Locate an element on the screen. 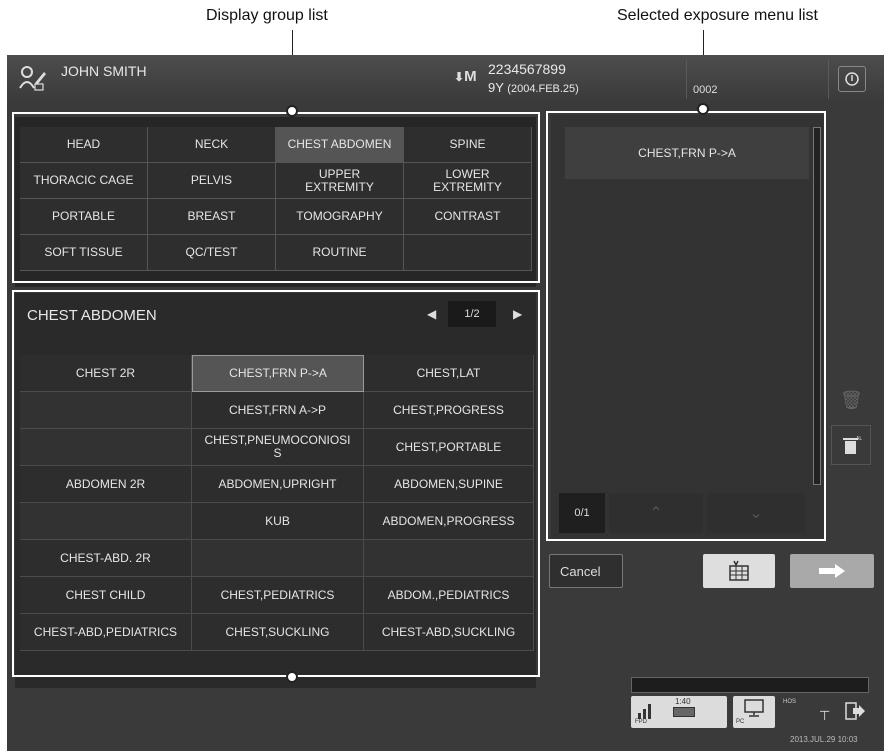 The image size is (884, 751). pc-status: PC is located at coordinates (754, 712).